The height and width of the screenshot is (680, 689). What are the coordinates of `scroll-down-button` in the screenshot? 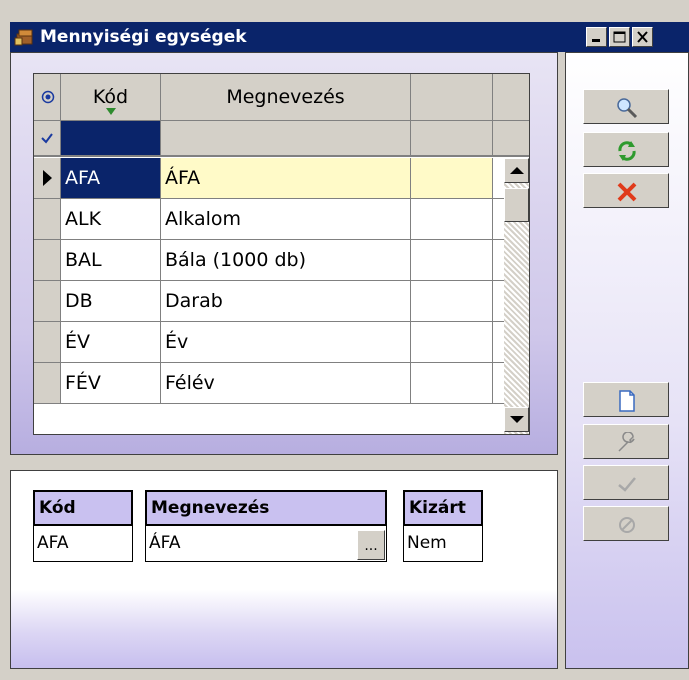 It's located at (516, 419).